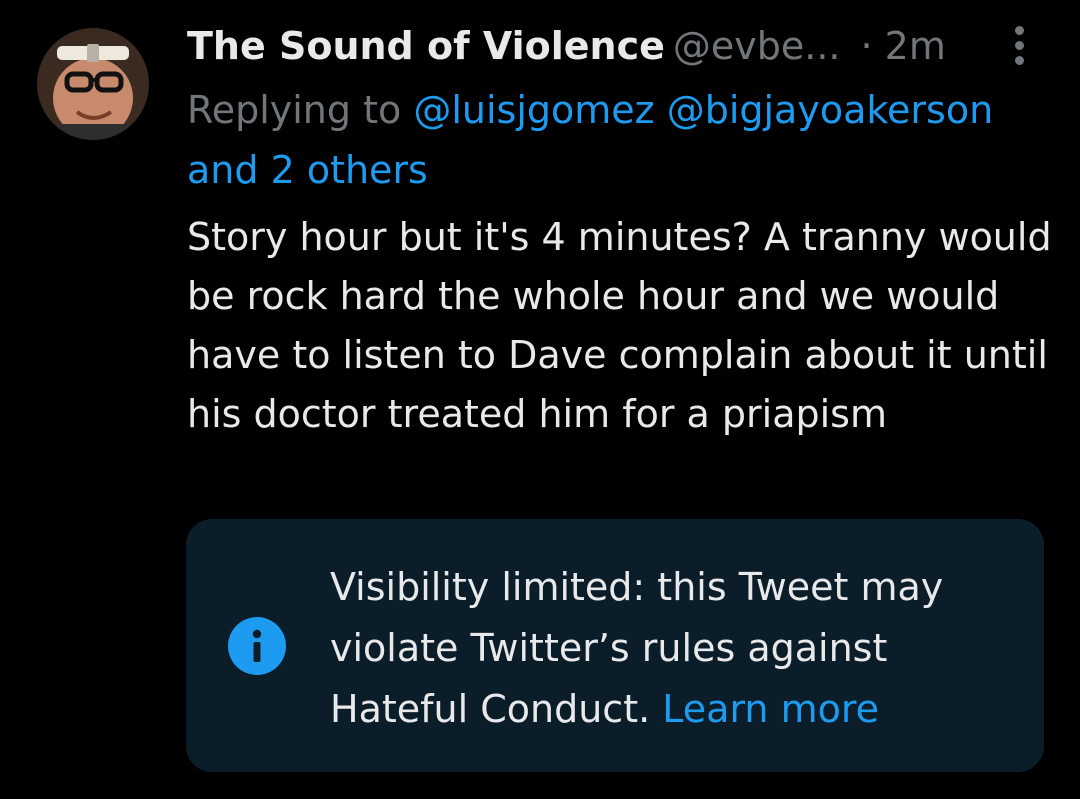  Describe the element at coordinates (307, 170) in the screenshot. I see `reply-others-link: and 2 others` at that location.